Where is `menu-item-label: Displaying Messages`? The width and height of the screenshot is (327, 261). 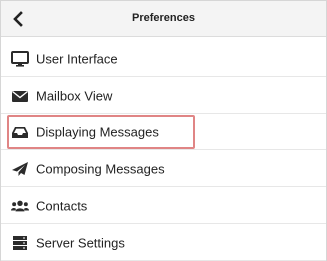
menu-item-label: Displaying Messages is located at coordinates (97, 131).